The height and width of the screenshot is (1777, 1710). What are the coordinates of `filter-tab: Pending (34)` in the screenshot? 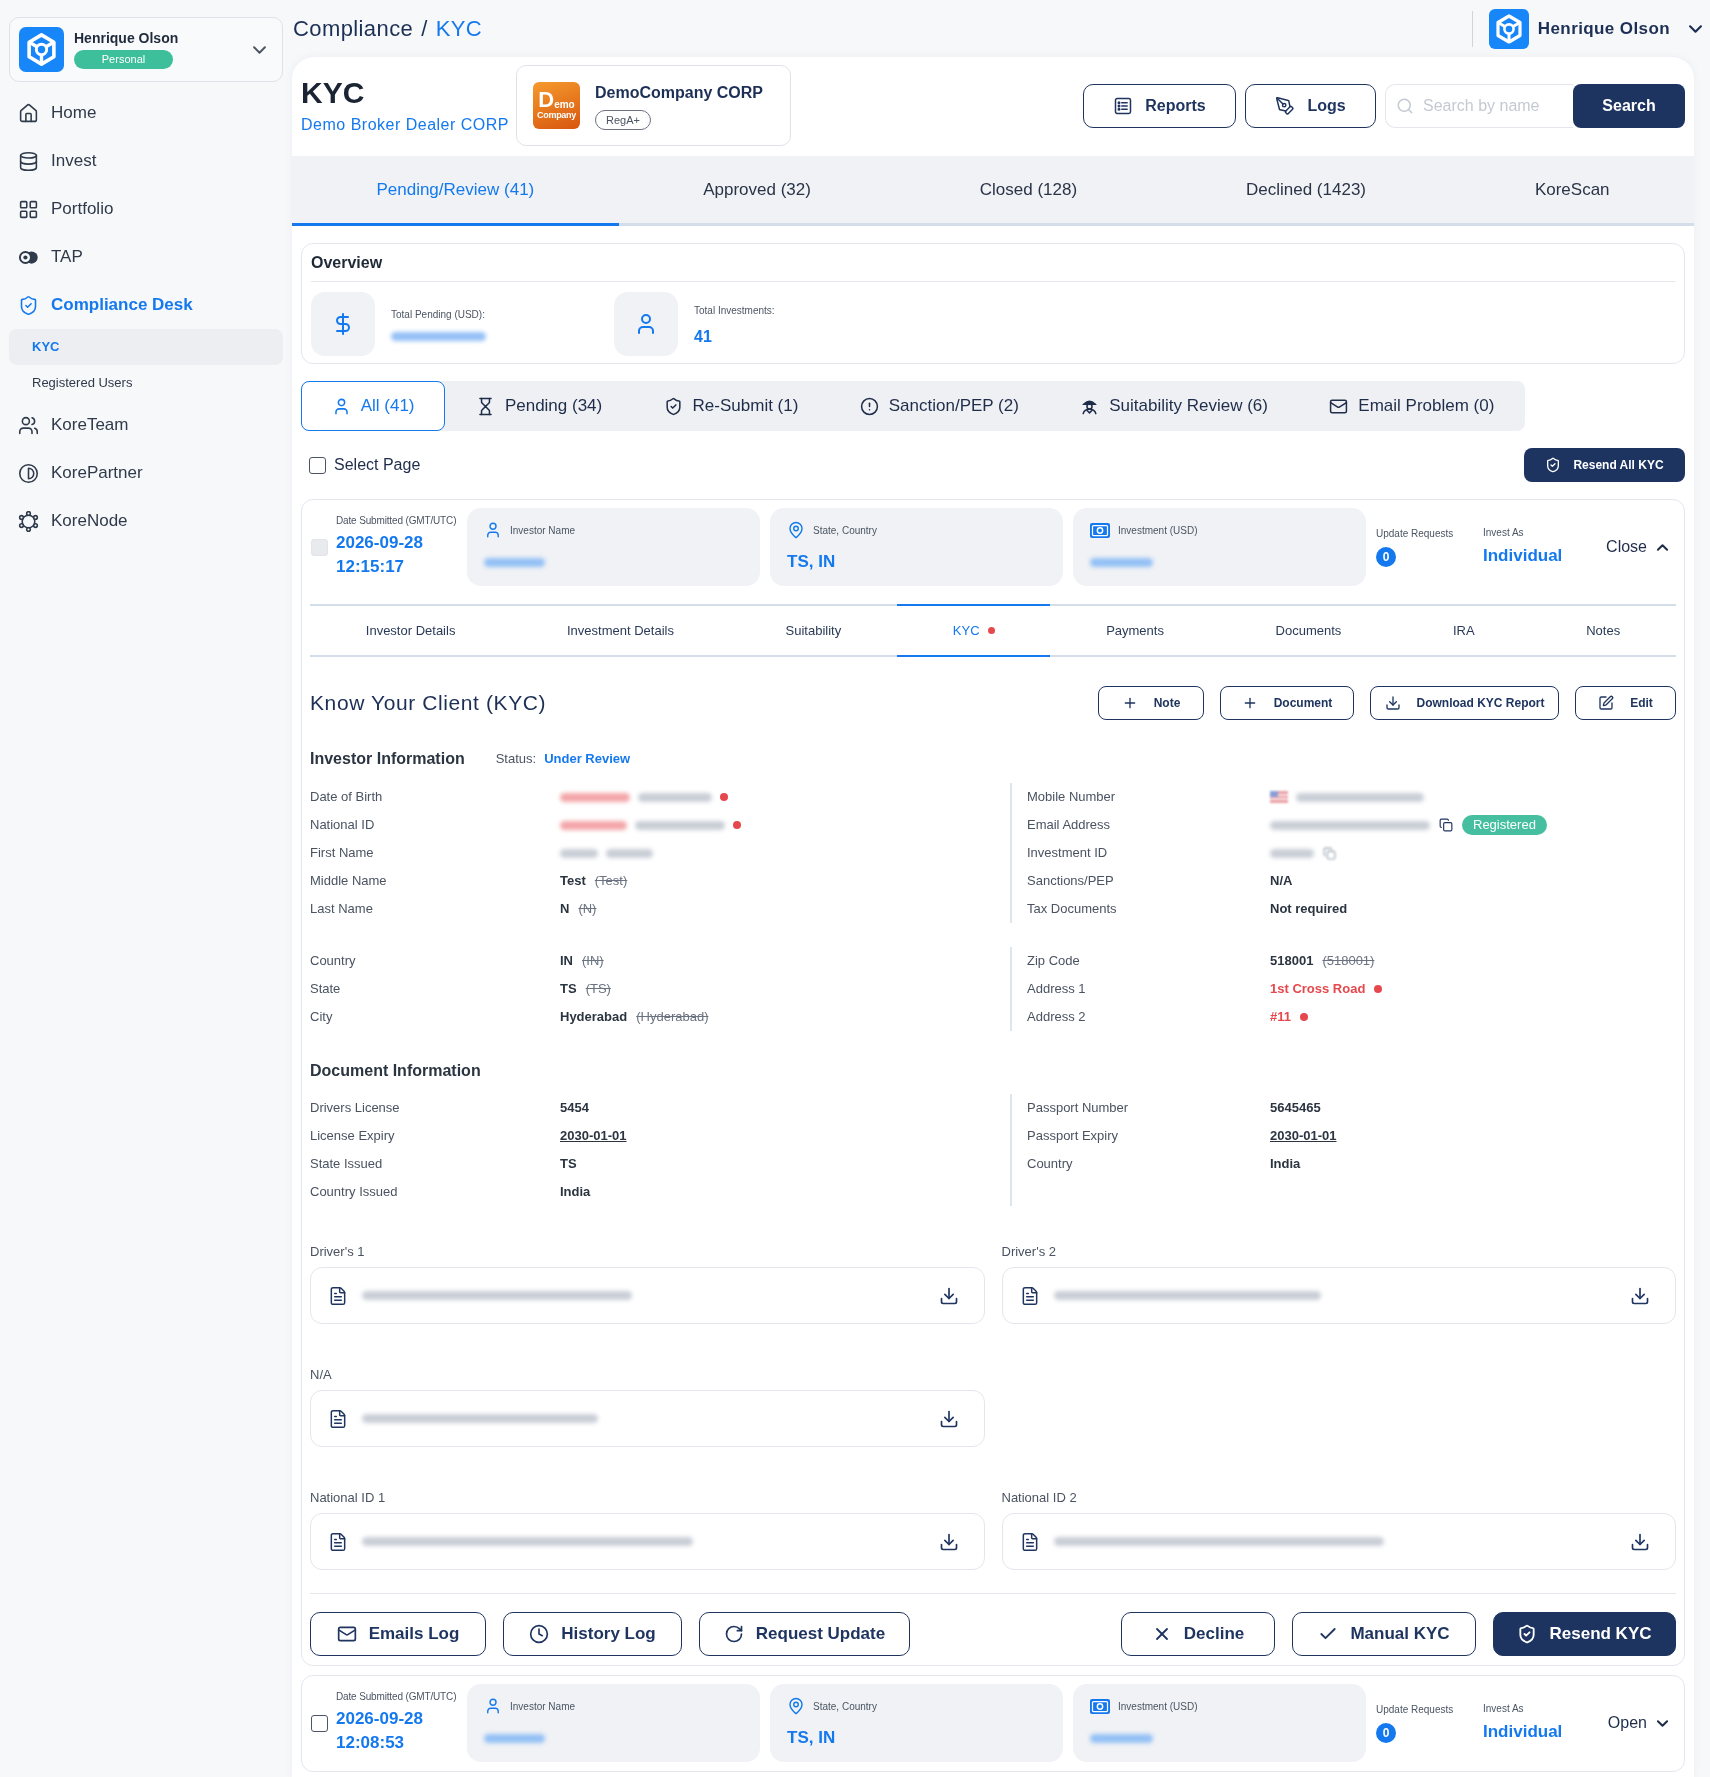 It's located at (539, 406).